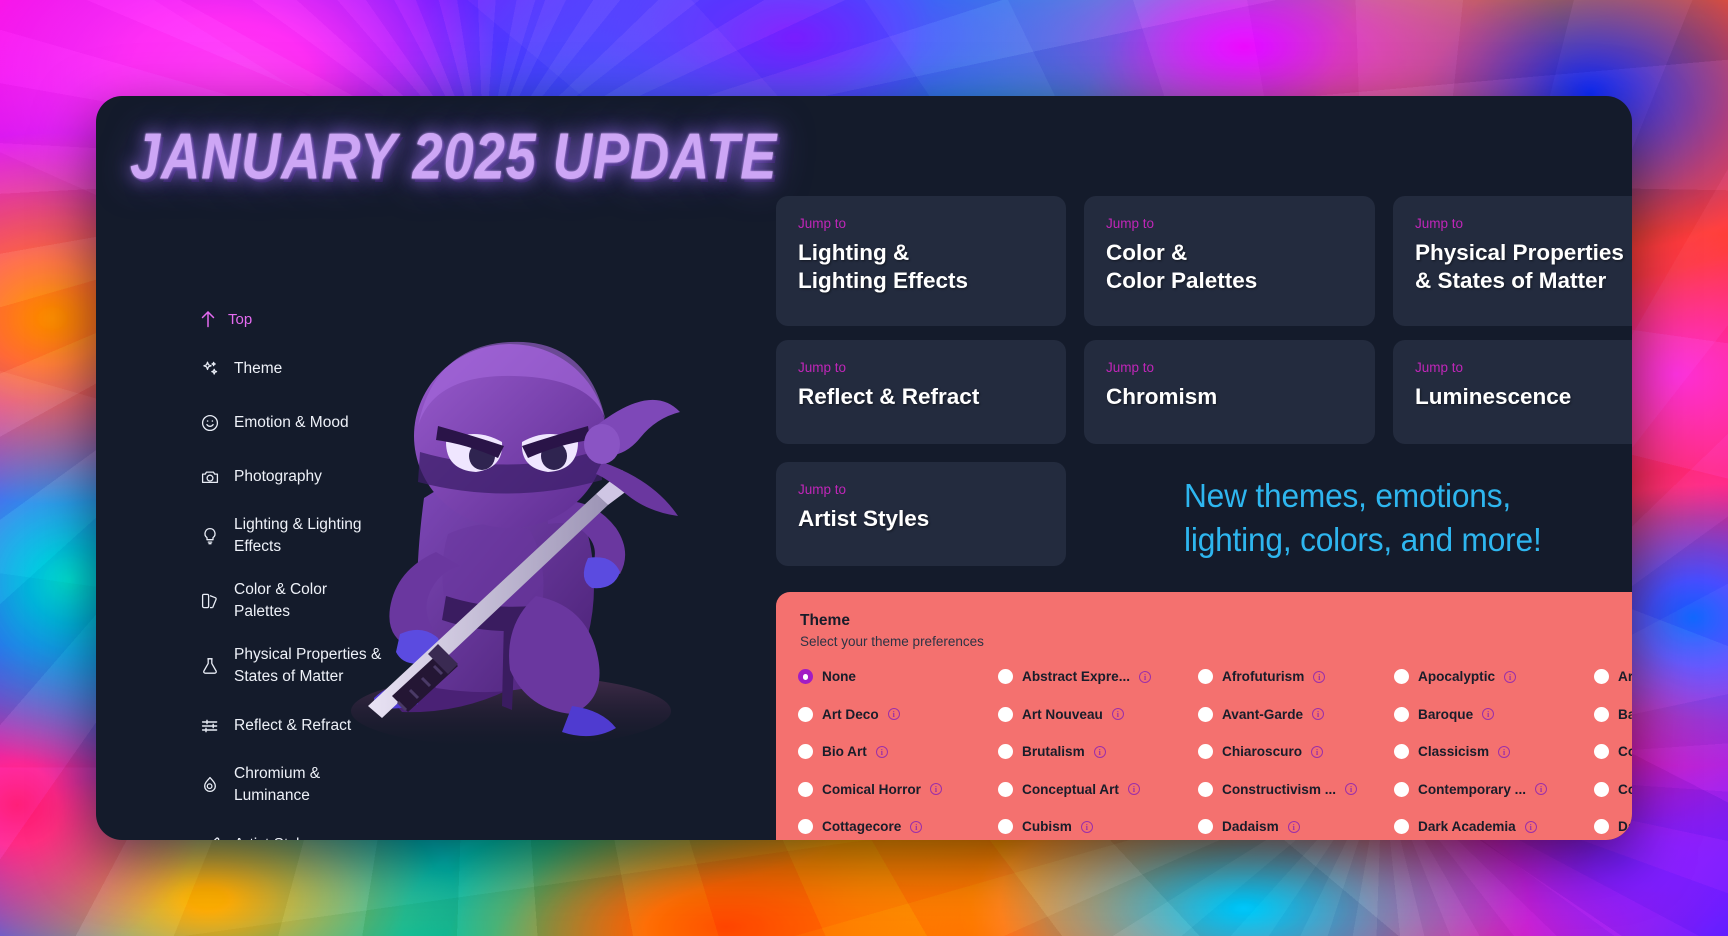 The width and height of the screenshot is (1728, 936). What do you see at coordinates (1494, 790) in the screenshot?
I see `theme-option: Contemporary ... i` at bounding box center [1494, 790].